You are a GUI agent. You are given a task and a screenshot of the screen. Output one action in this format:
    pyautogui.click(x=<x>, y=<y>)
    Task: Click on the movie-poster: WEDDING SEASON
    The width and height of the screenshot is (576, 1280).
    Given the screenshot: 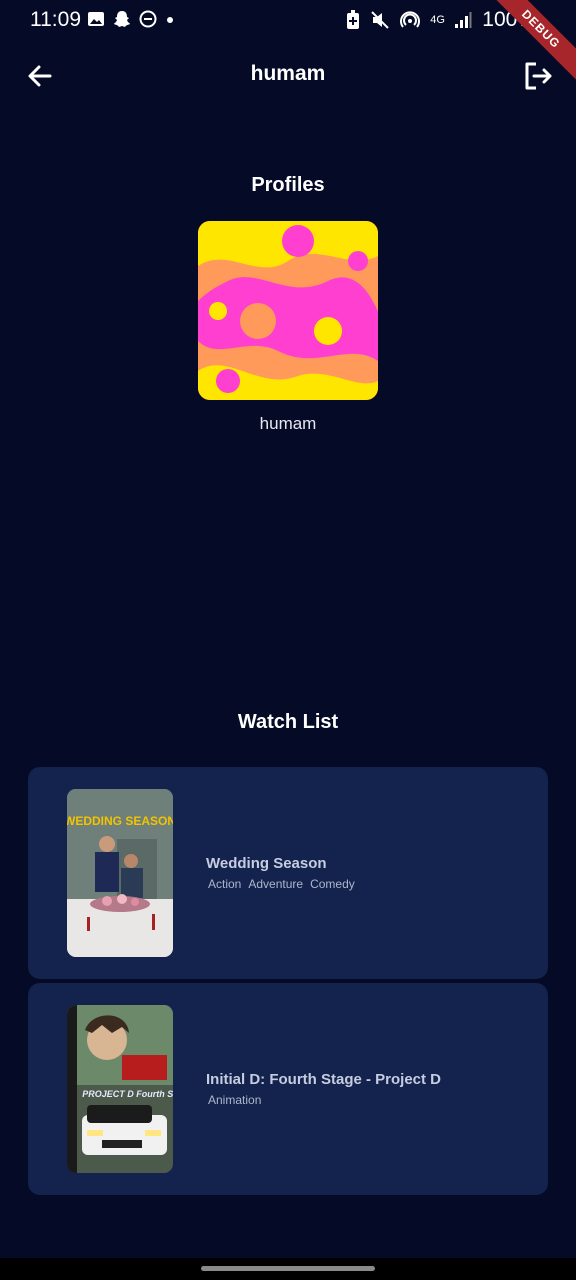 What is the action you would take?
    pyautogui.click(x=120, y=873)
    